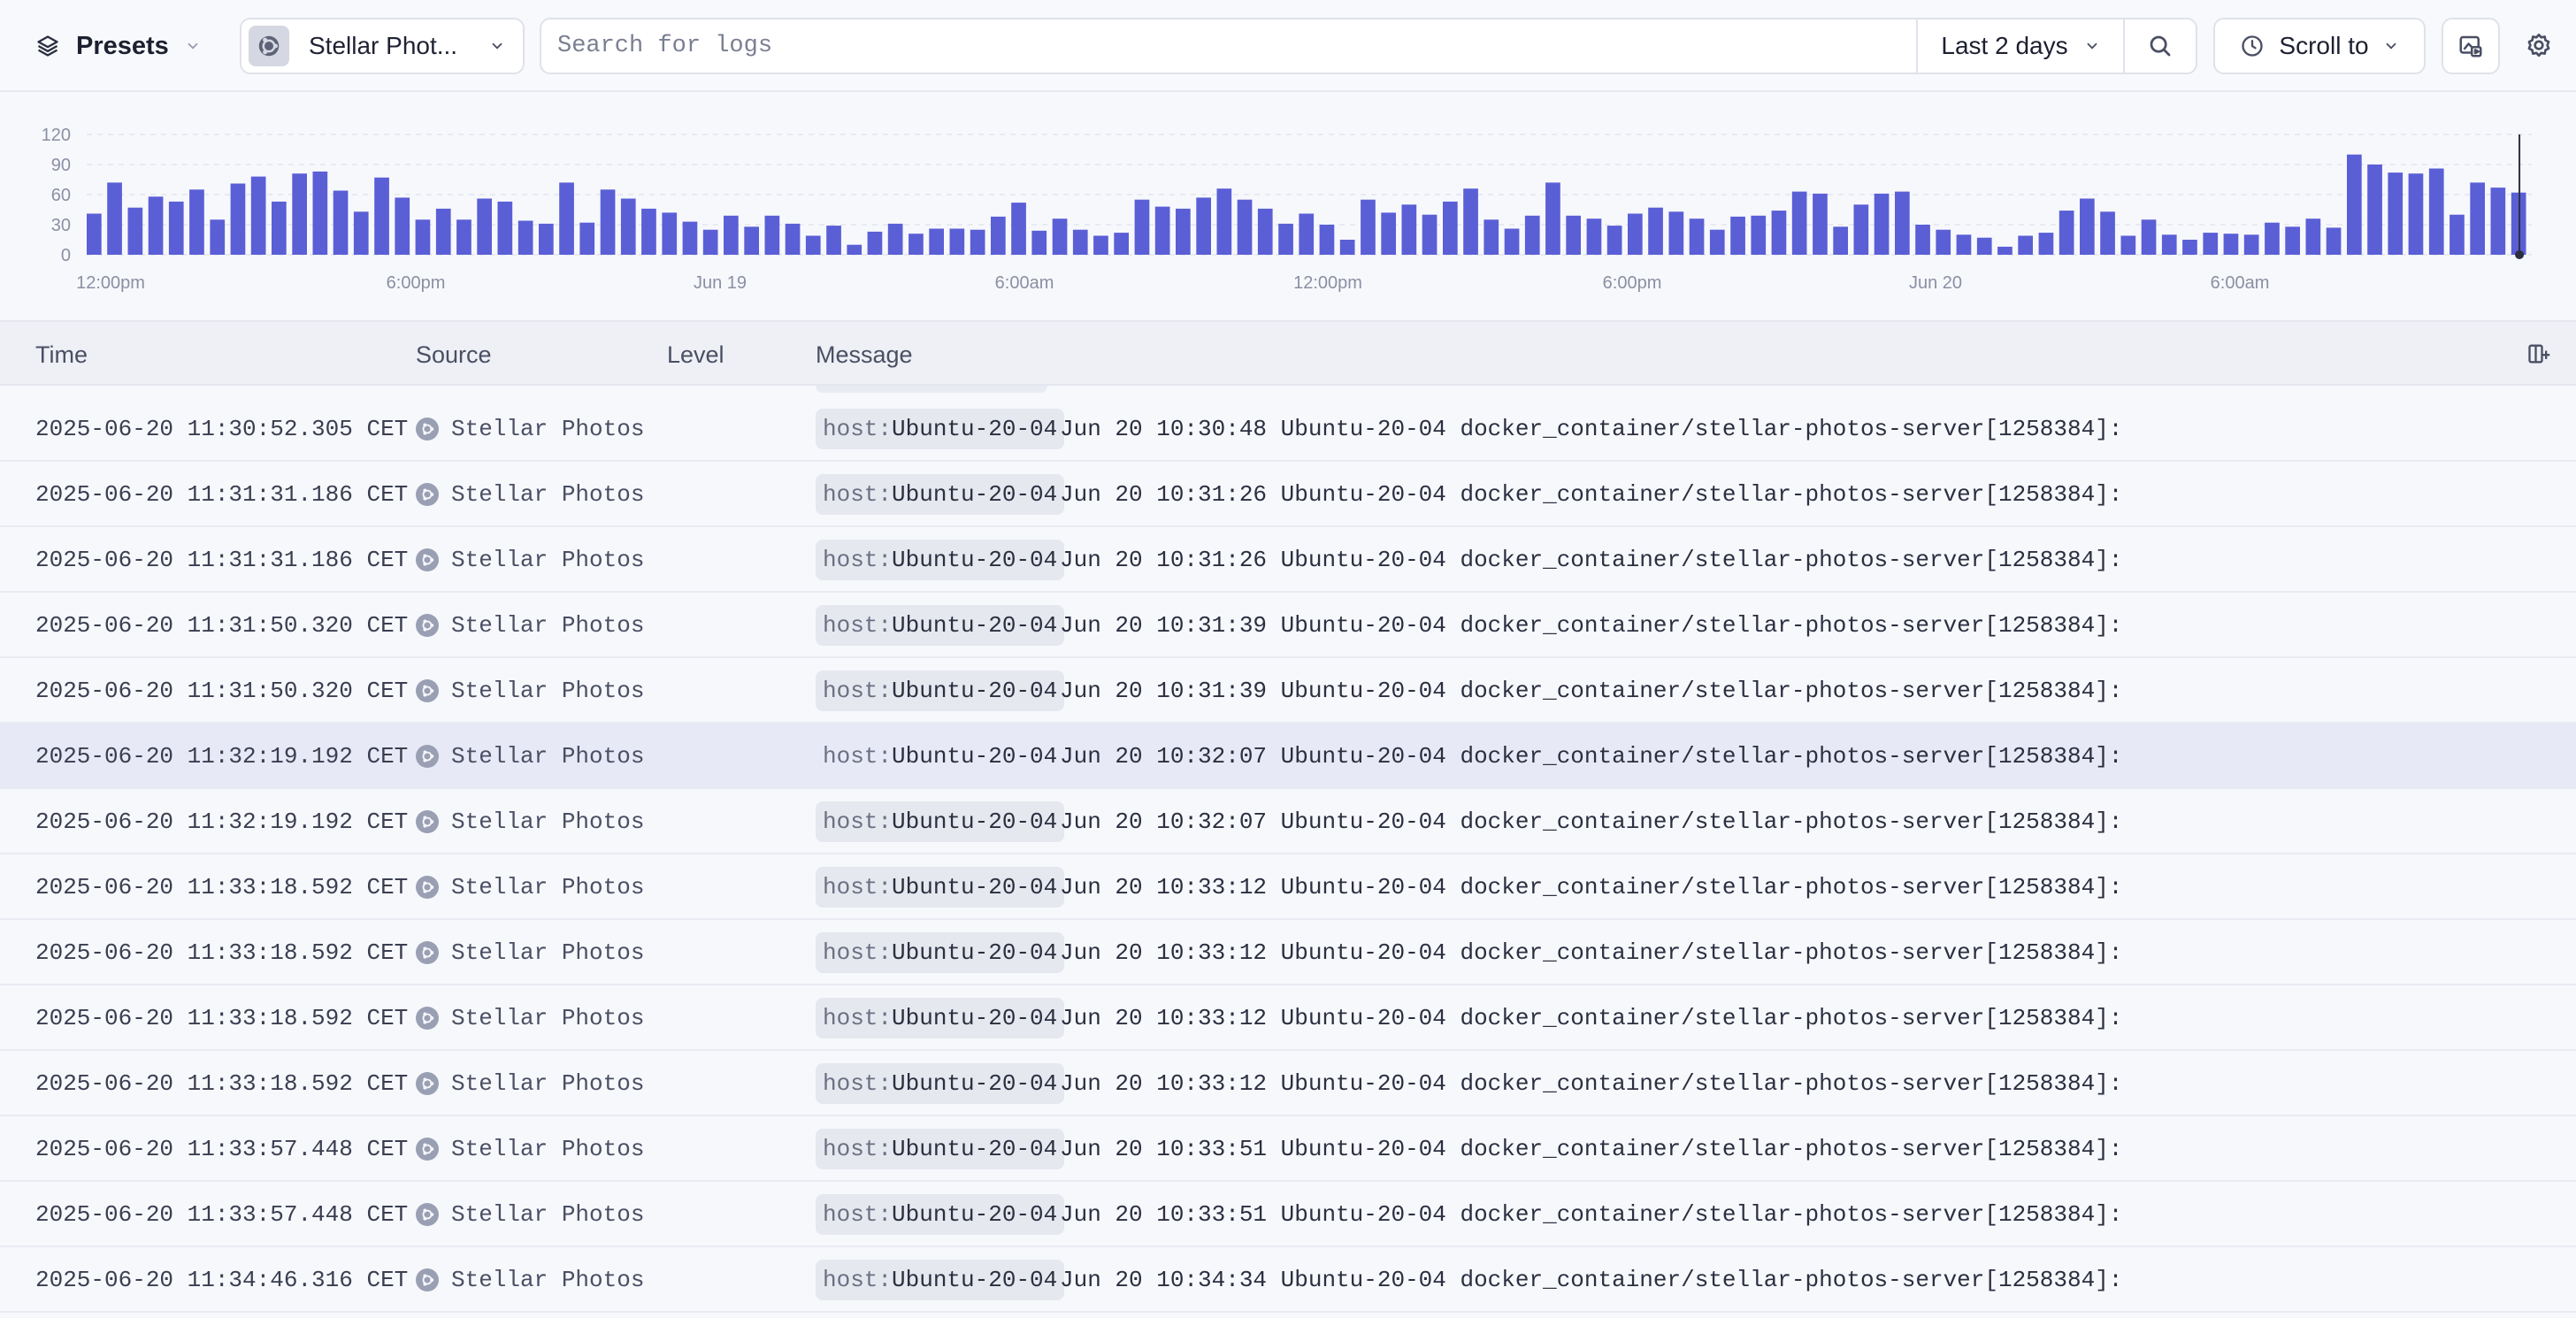 This screenshot has height=1318, width=2576. Describe the element at coordinates (2471, 46) in the screenshot. I see `live-view-button` at that location.